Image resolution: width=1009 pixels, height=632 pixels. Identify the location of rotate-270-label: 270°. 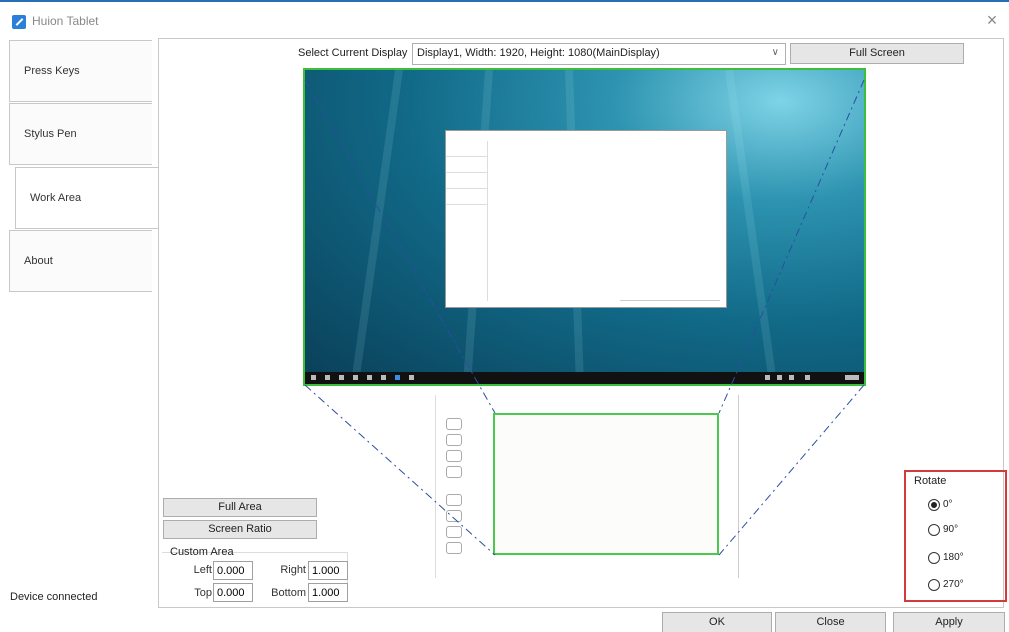
(953, 584).